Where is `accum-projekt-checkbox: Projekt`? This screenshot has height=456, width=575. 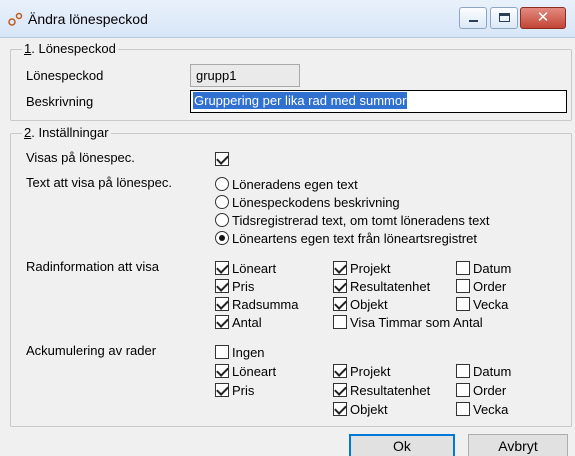 accum-projekt-checkbox: Projekt is located at coordinates (361, 371).